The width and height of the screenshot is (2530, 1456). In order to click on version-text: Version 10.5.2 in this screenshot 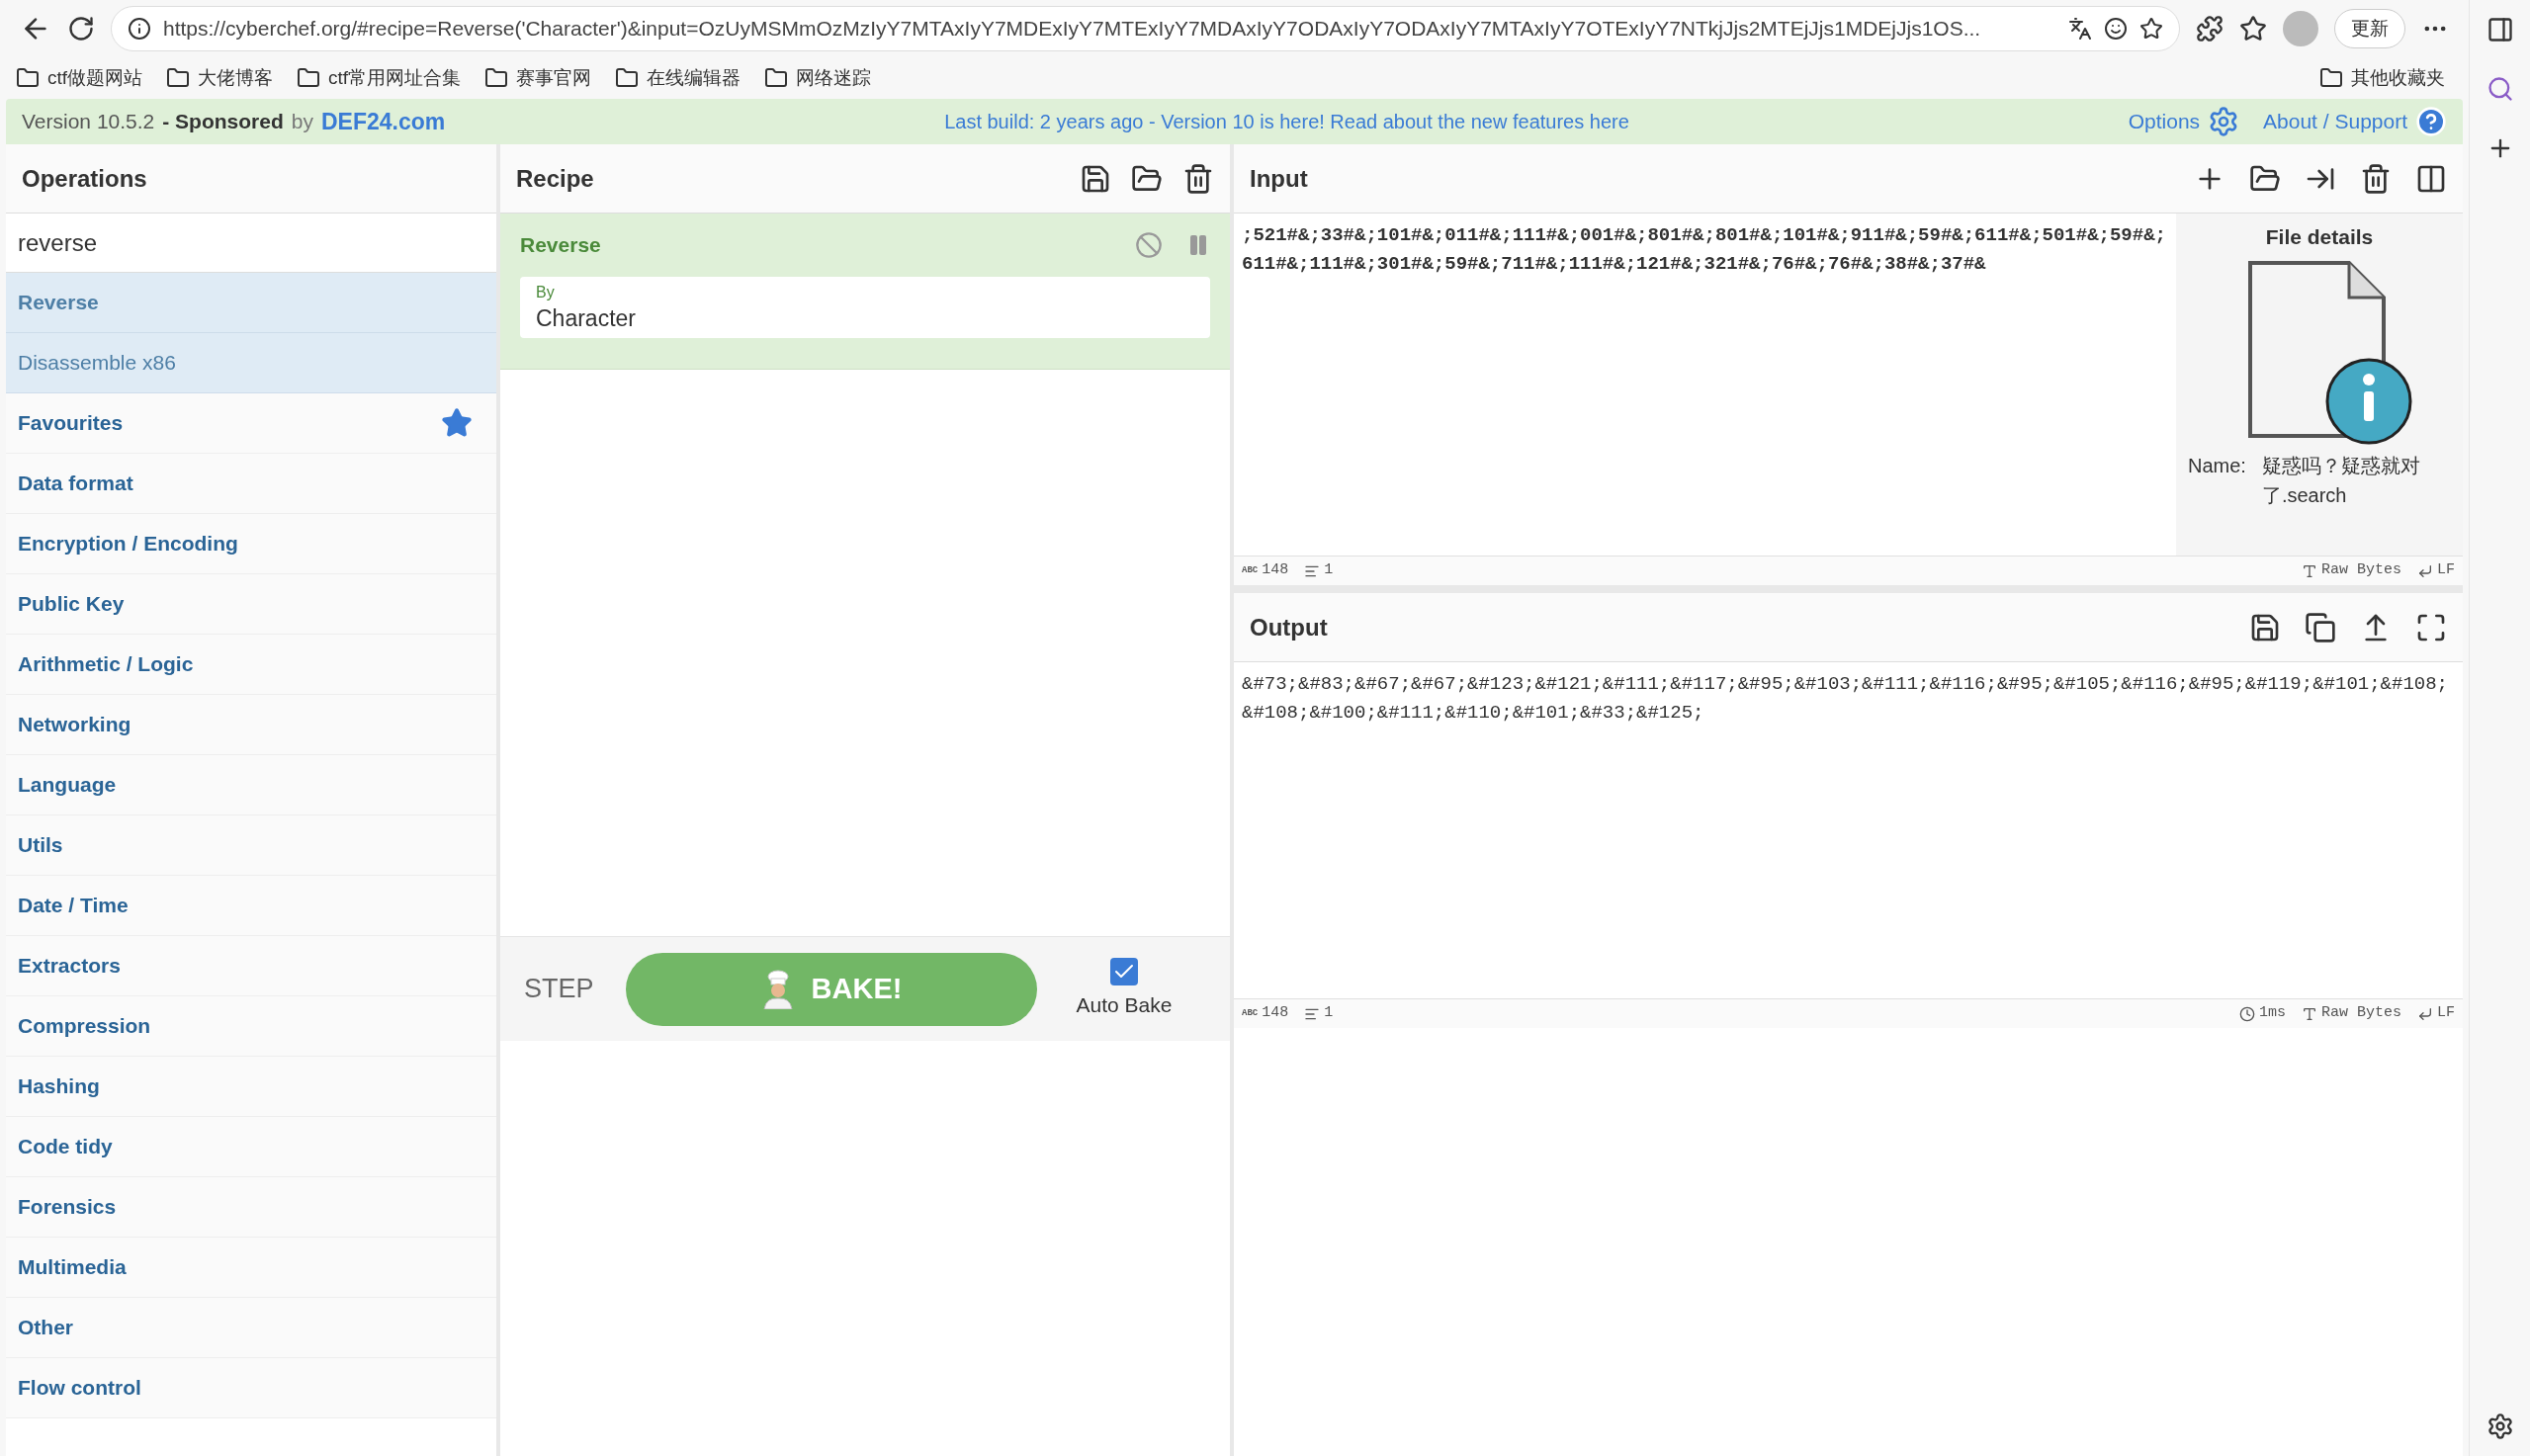, I will do `click(88, 122)`.